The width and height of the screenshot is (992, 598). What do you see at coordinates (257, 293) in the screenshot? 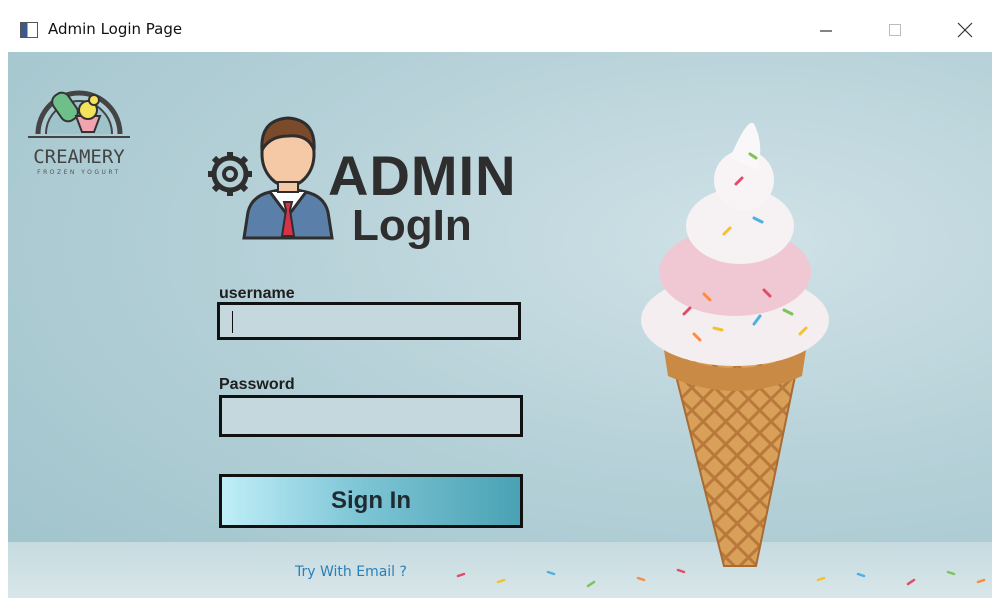
I see `username-label: username` at bounding box center [257, 293].